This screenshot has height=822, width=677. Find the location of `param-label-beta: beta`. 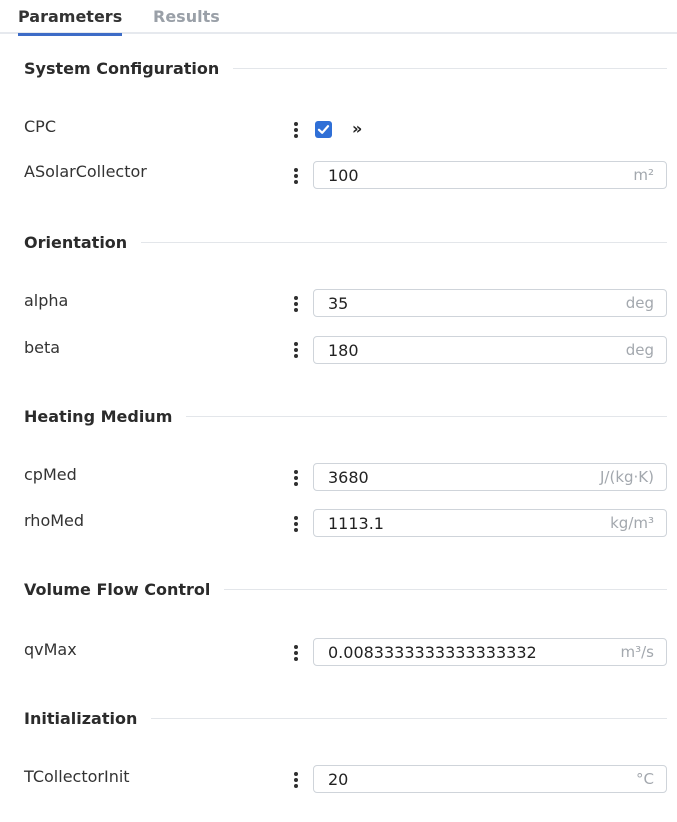

param-label-beta: beta is located at coordinates (42, 347).